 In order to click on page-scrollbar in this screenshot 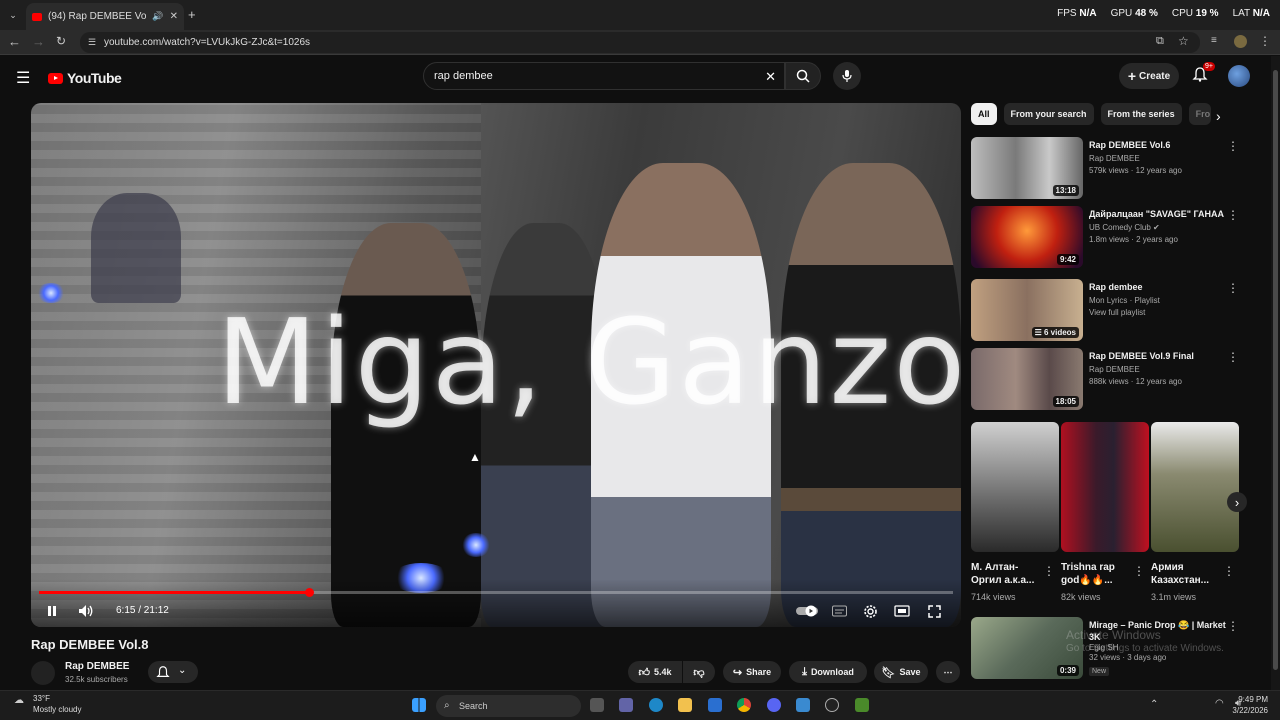, I will do `click(1275, 373)`.